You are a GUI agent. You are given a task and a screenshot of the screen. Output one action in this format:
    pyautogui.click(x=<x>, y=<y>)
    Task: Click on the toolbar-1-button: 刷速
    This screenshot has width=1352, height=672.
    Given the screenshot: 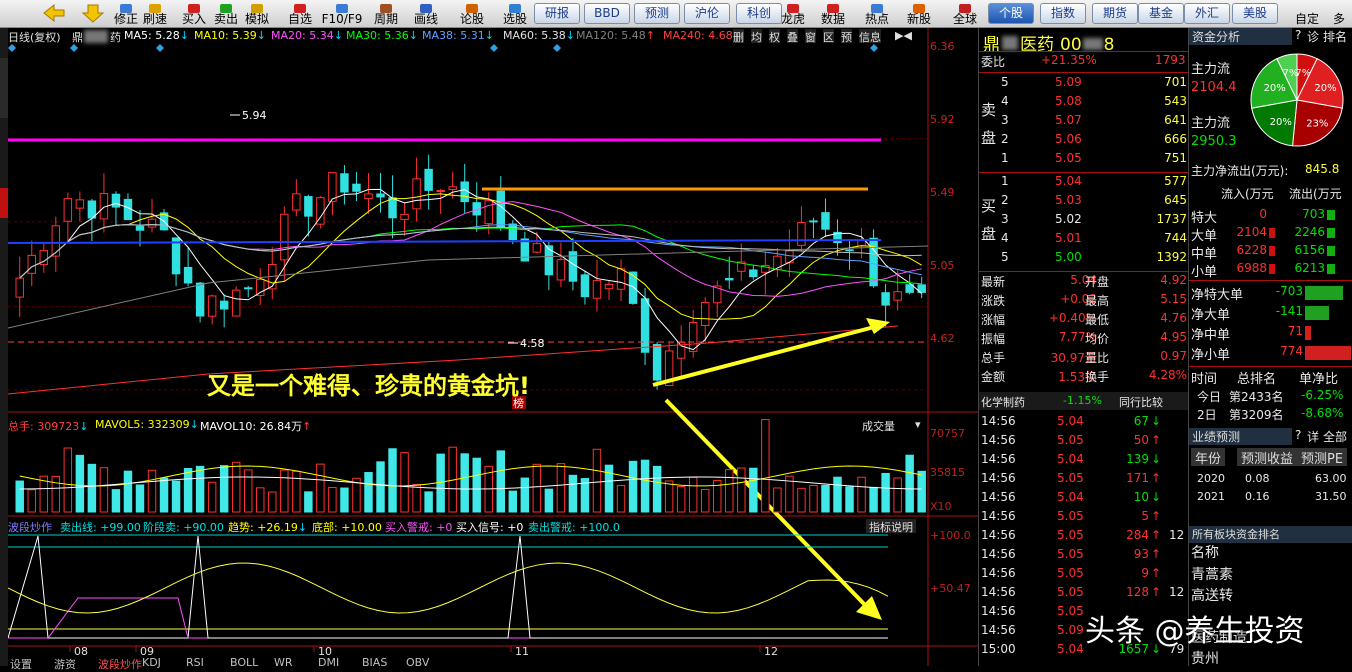 What is the action you would take?
    pyautogui.click(x=155, y=14)
    